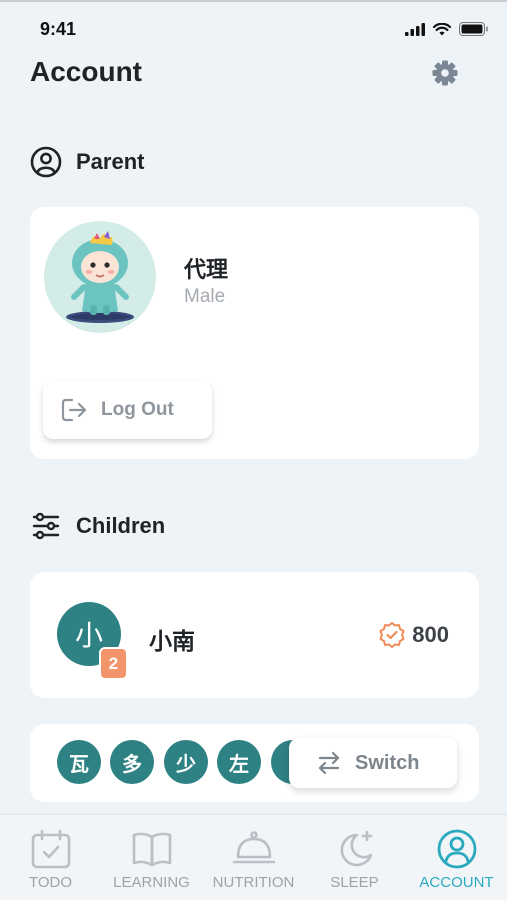  I want to click on parent-section-header: Parent, so click(87, 162).